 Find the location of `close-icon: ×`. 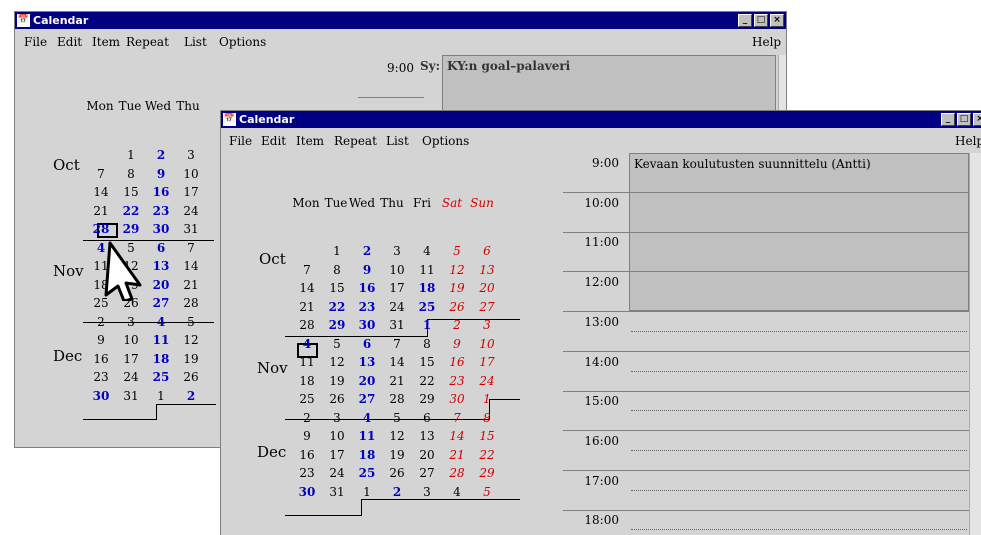

close-icon: × is located at coordinates (777, 20).